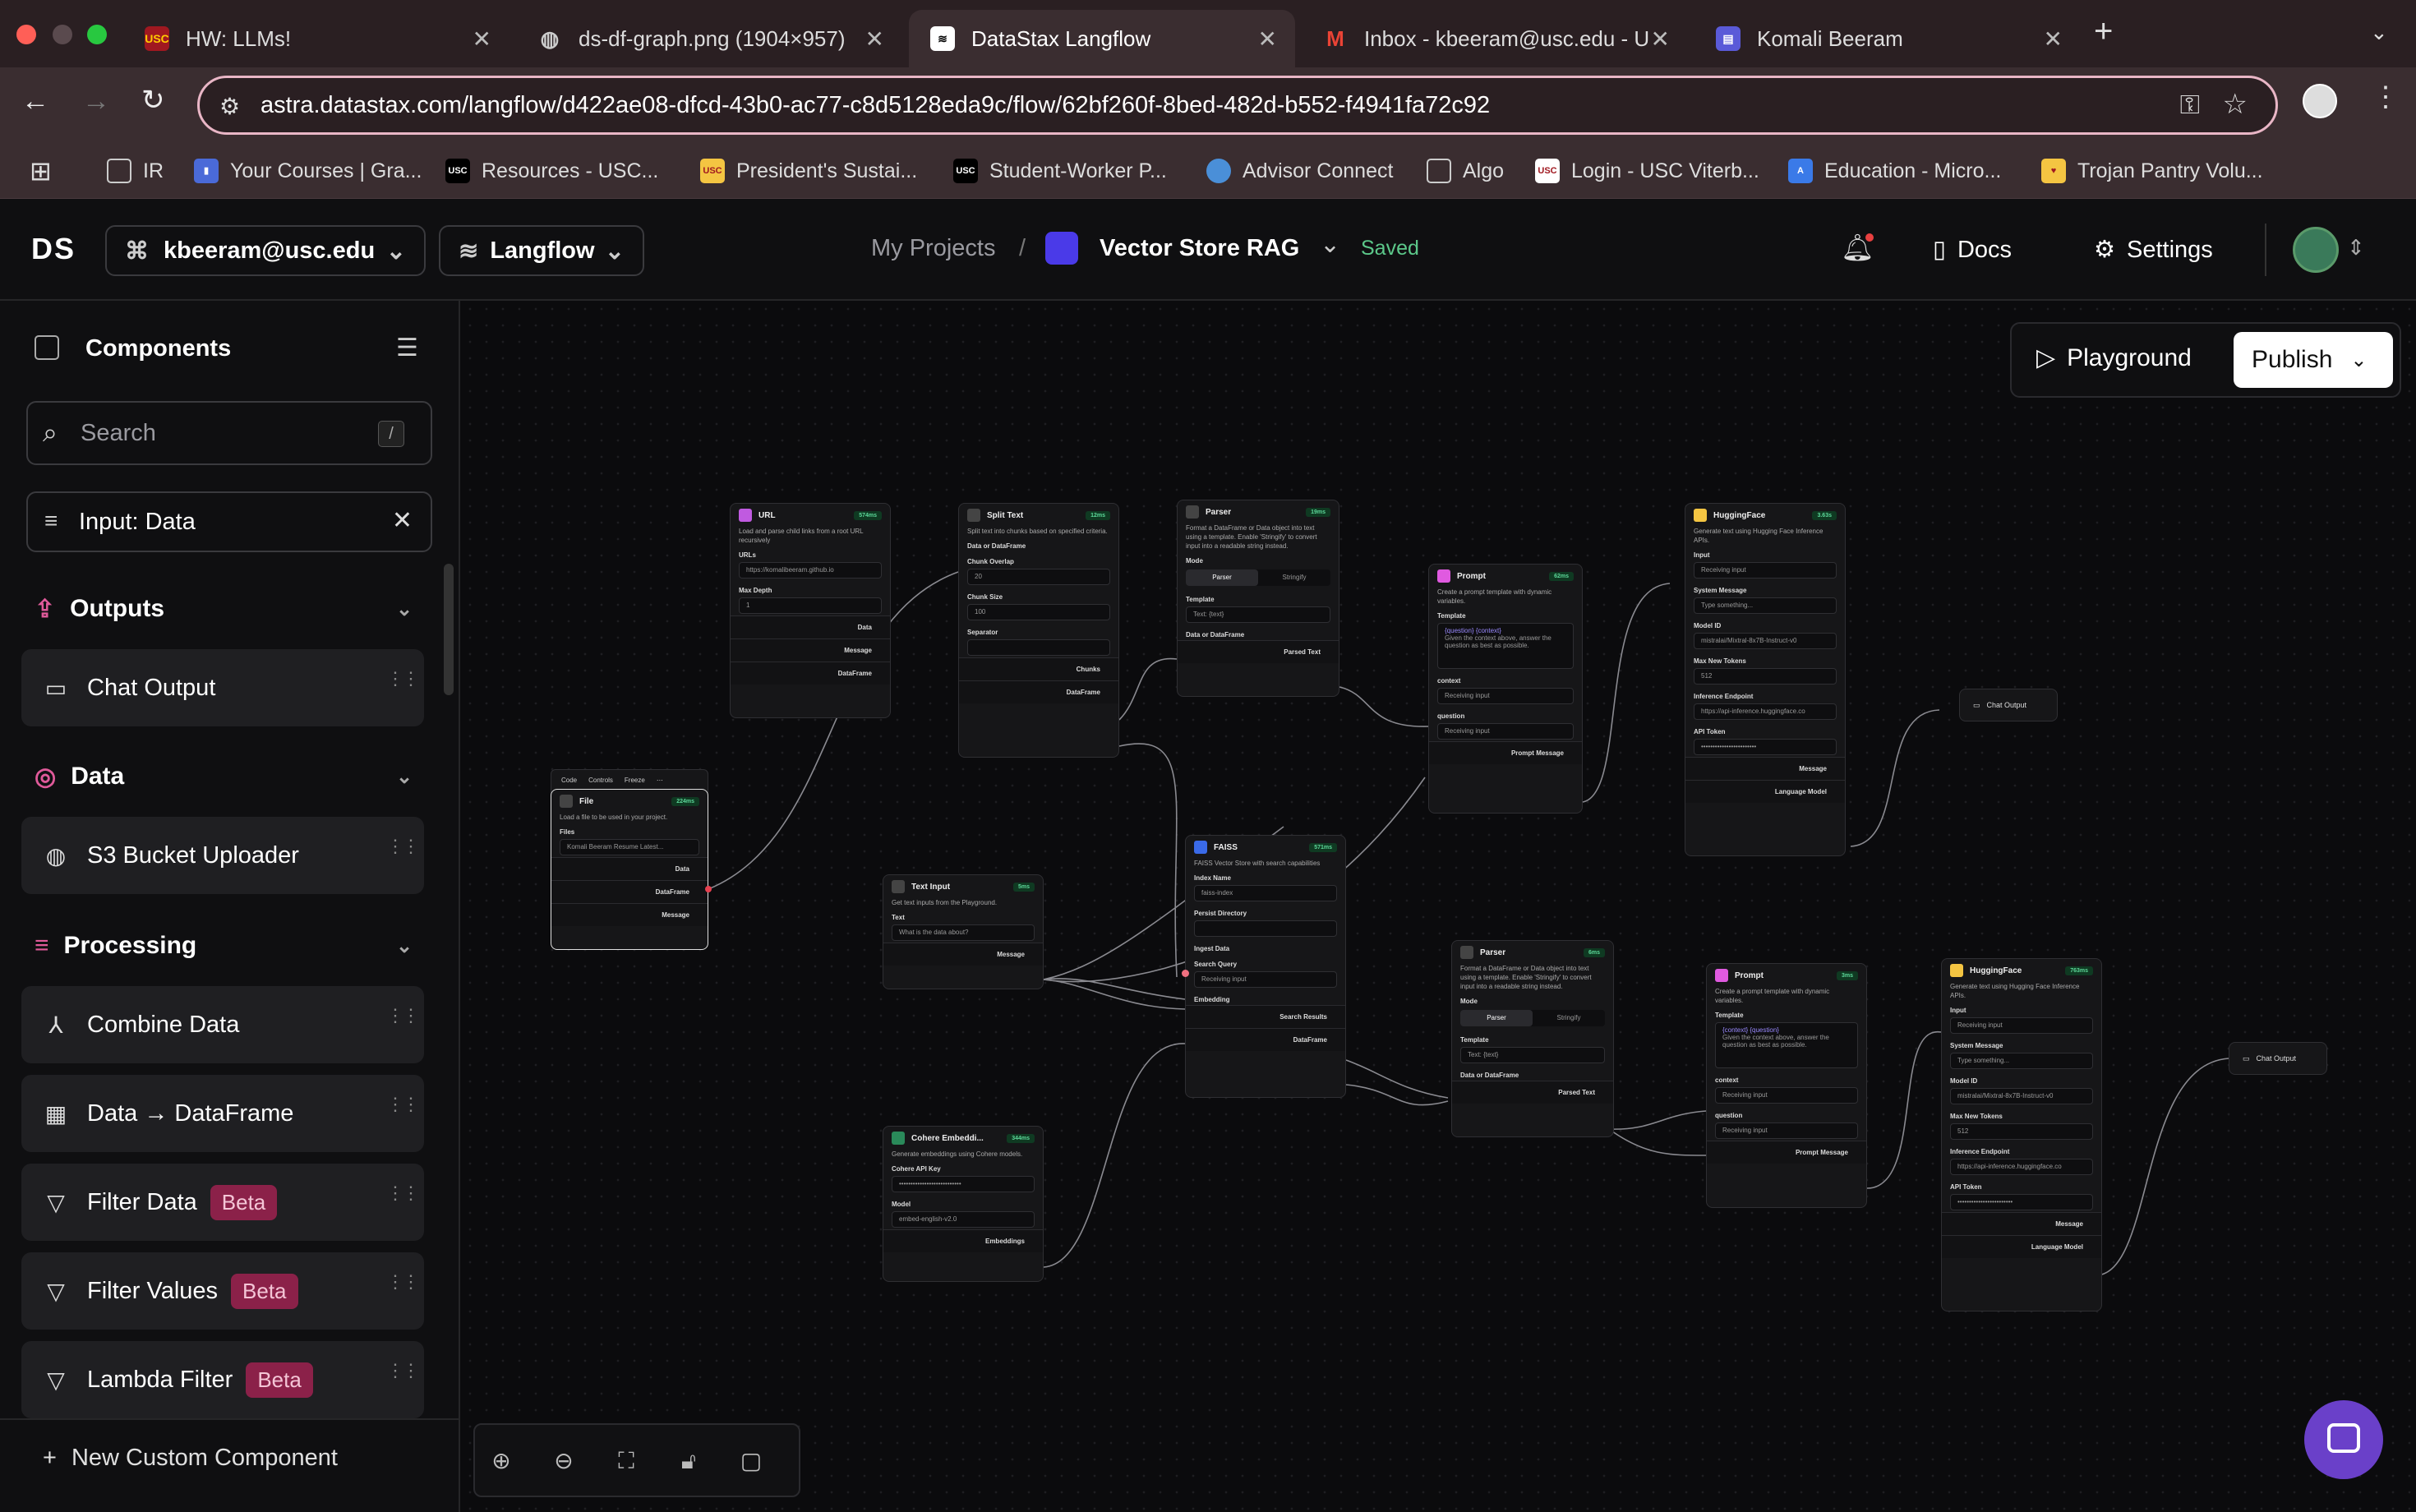 Image resolution: width=2416 pixels, height=1512 pixels. Describe the element at coordinates (1038, 577) in the screenshot. I see `chunk-overlap-input: 20` at that location.